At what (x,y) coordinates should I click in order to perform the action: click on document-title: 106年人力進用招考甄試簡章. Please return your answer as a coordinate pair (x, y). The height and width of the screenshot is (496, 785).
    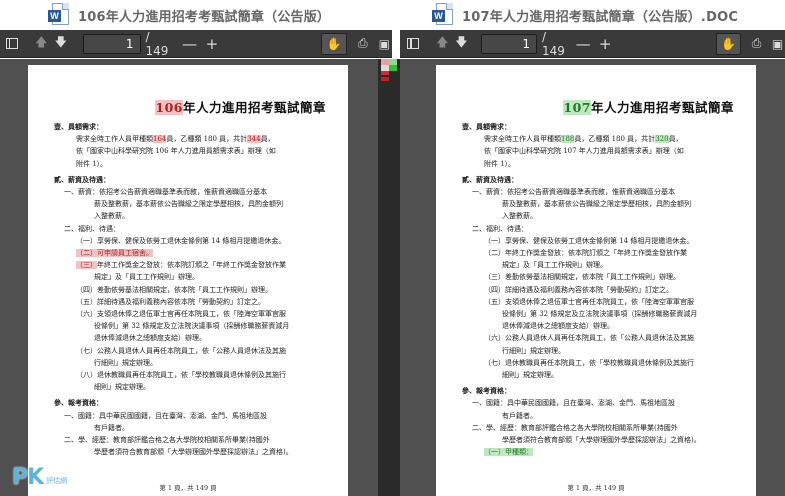
    Looking at the image, I should click on (240, 107).